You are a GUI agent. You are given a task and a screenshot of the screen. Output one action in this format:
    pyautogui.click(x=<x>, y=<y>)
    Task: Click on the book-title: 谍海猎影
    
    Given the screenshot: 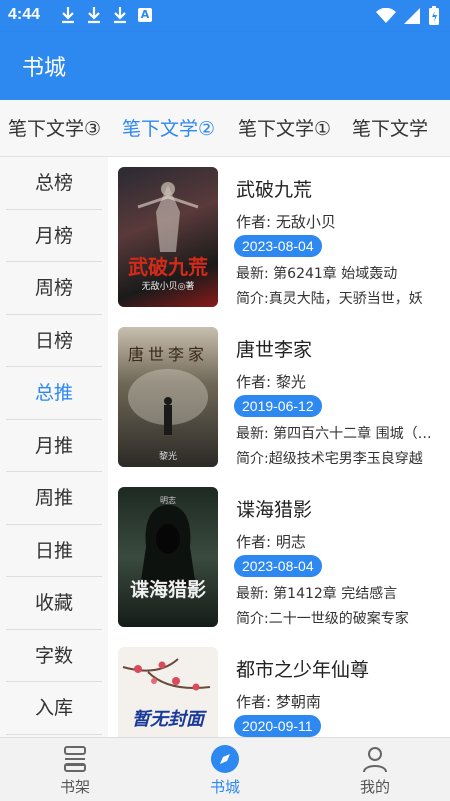 What is the action you would take?
    pyautogui.click(x=274, y=510)
    